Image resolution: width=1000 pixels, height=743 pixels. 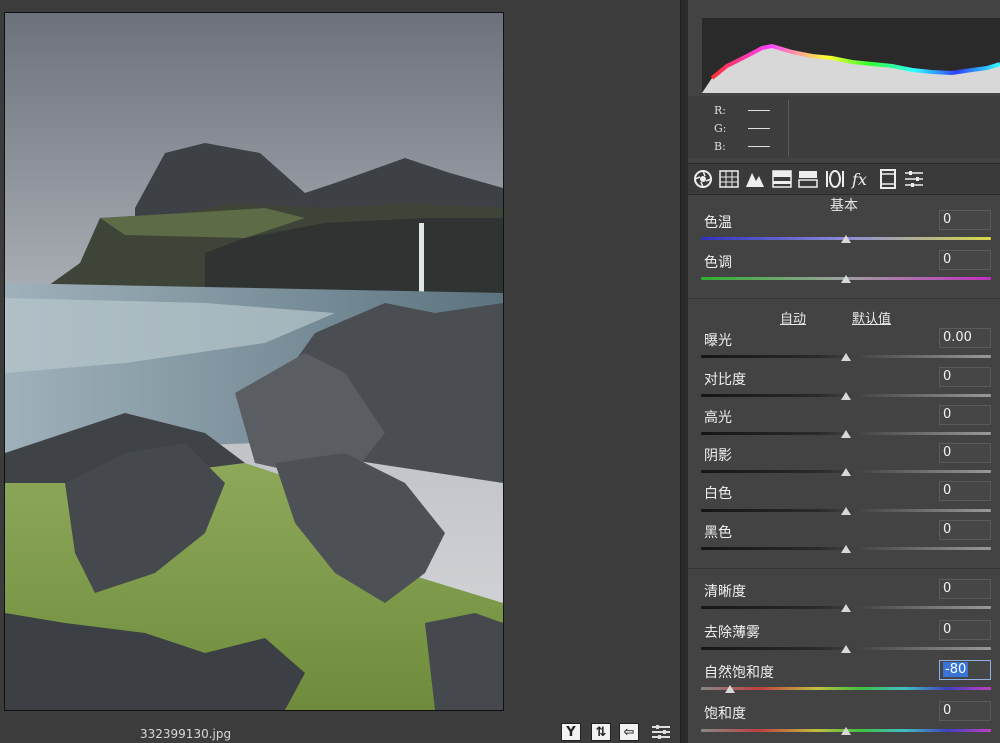 What do you see at coordinates (739, 673) in the screenshot?
I see `vibrance-label: 自然饱和度` at bounding box center [739, 673].